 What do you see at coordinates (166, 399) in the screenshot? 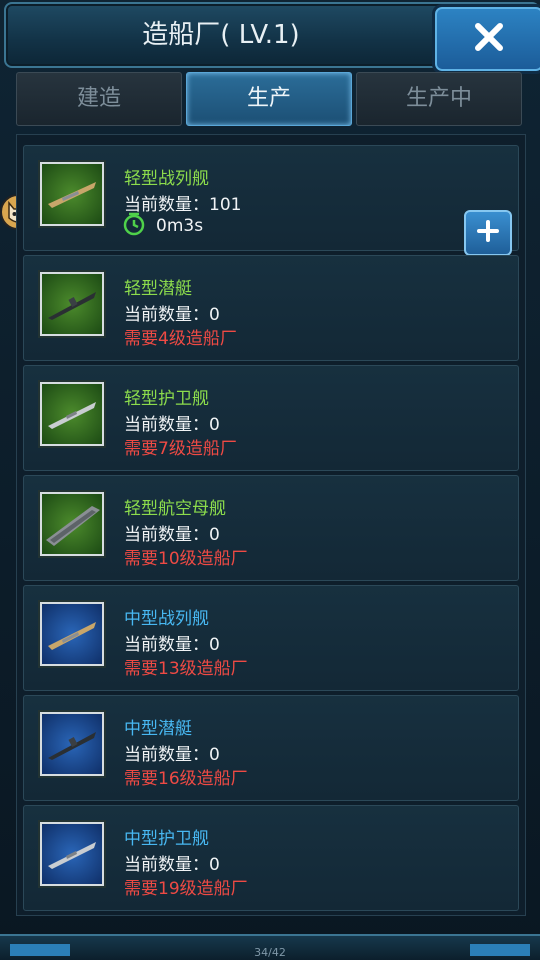
I see `ship-name: 轻型护卫舰` at bounding box center [166, 399].